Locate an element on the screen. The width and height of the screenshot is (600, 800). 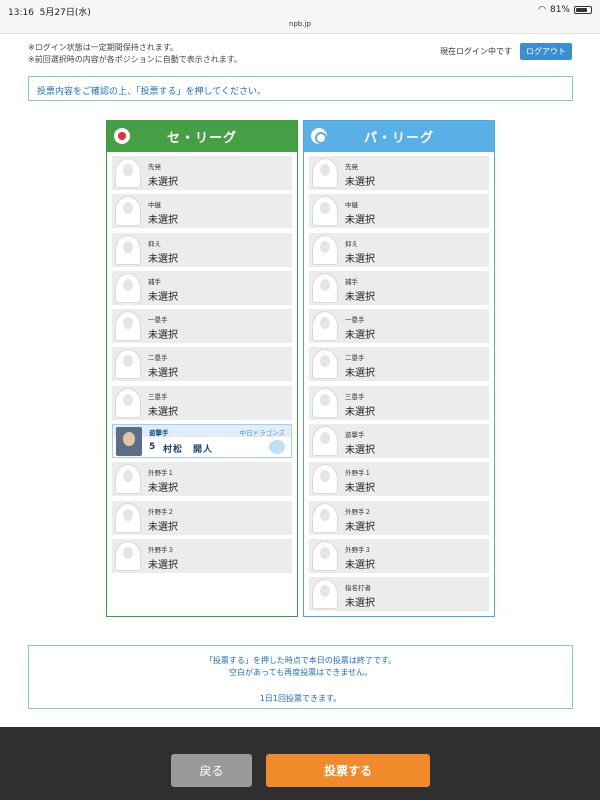
central-league-header: セ・リーグ is located at coordinates (202, 136).